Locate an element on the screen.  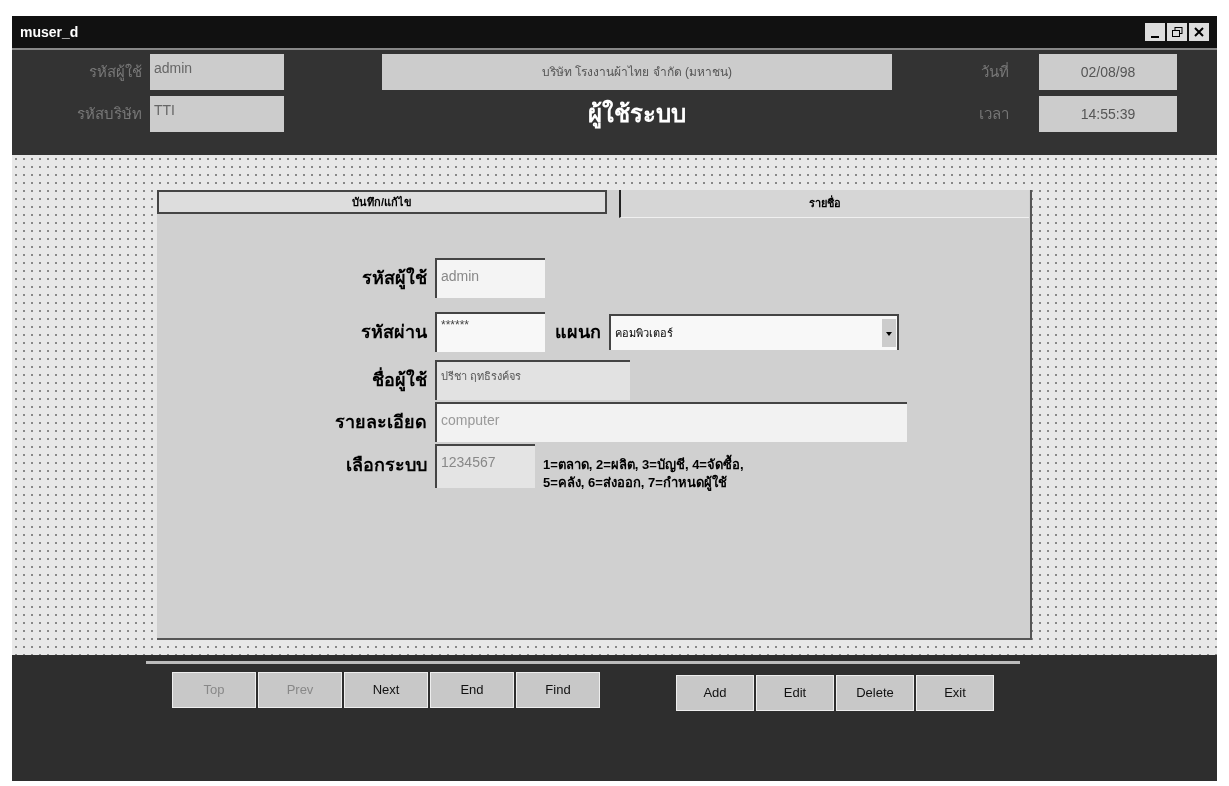
command-button: End is located at coordinates (472, 690).